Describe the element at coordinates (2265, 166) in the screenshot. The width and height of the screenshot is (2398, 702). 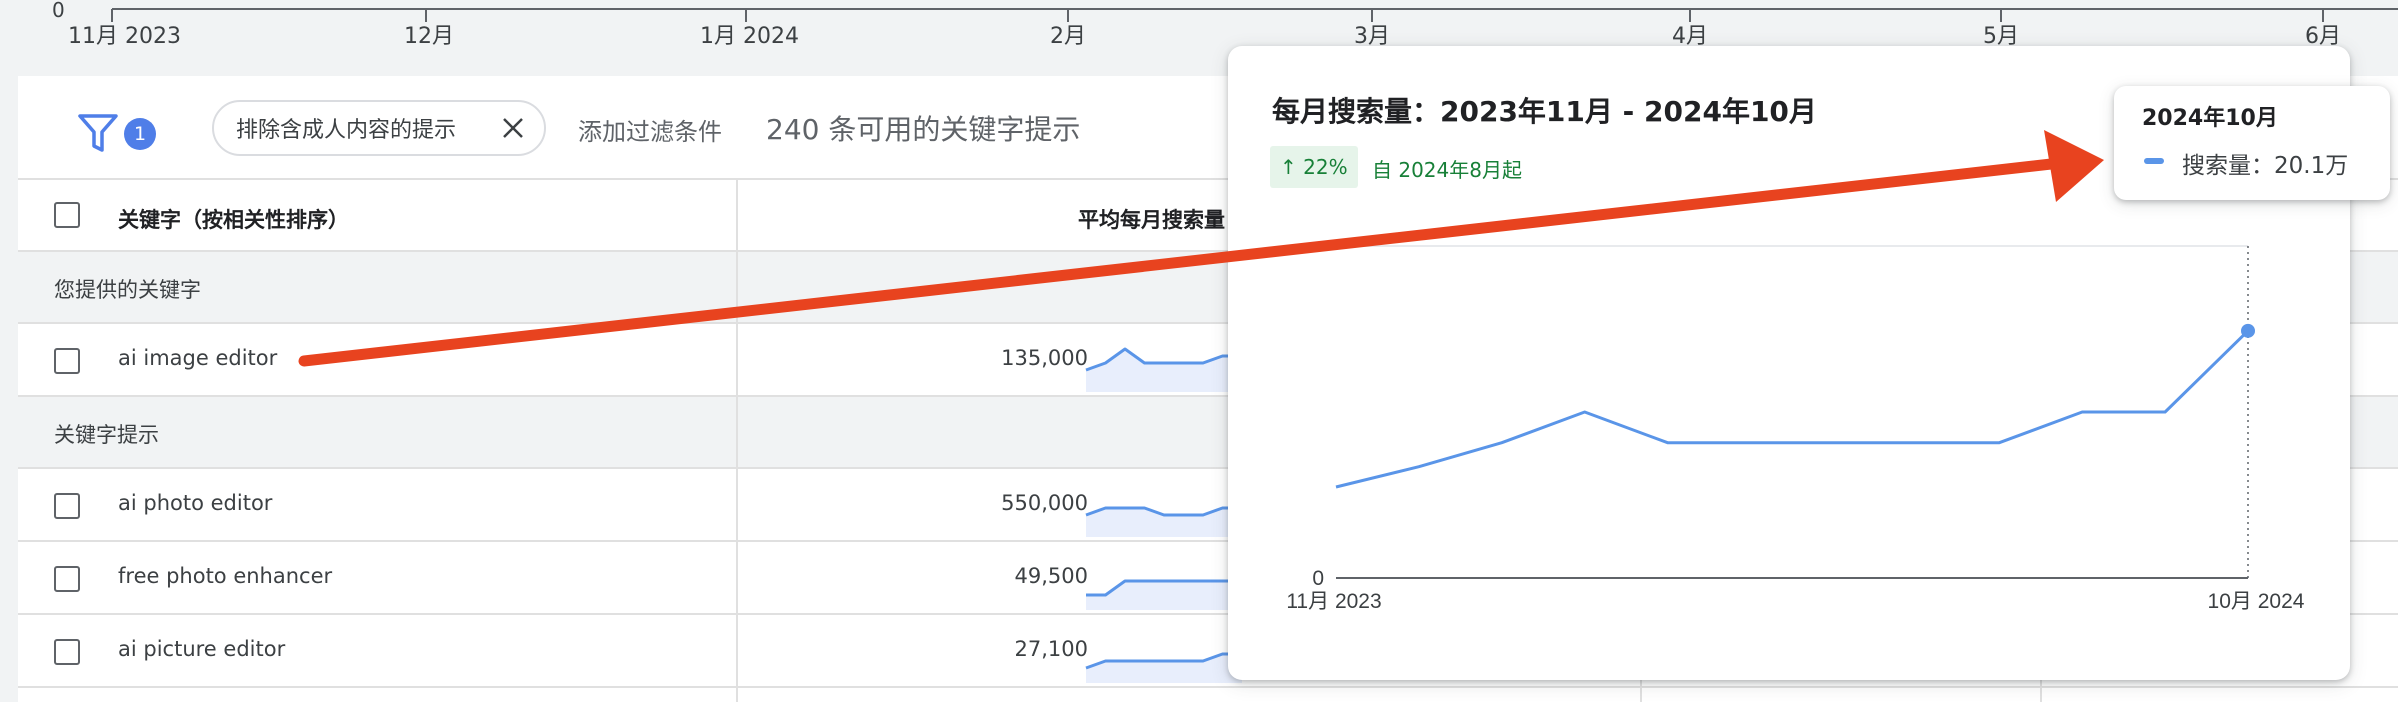
I see `tooltip-value: 搜索量：20.1万` at that location.